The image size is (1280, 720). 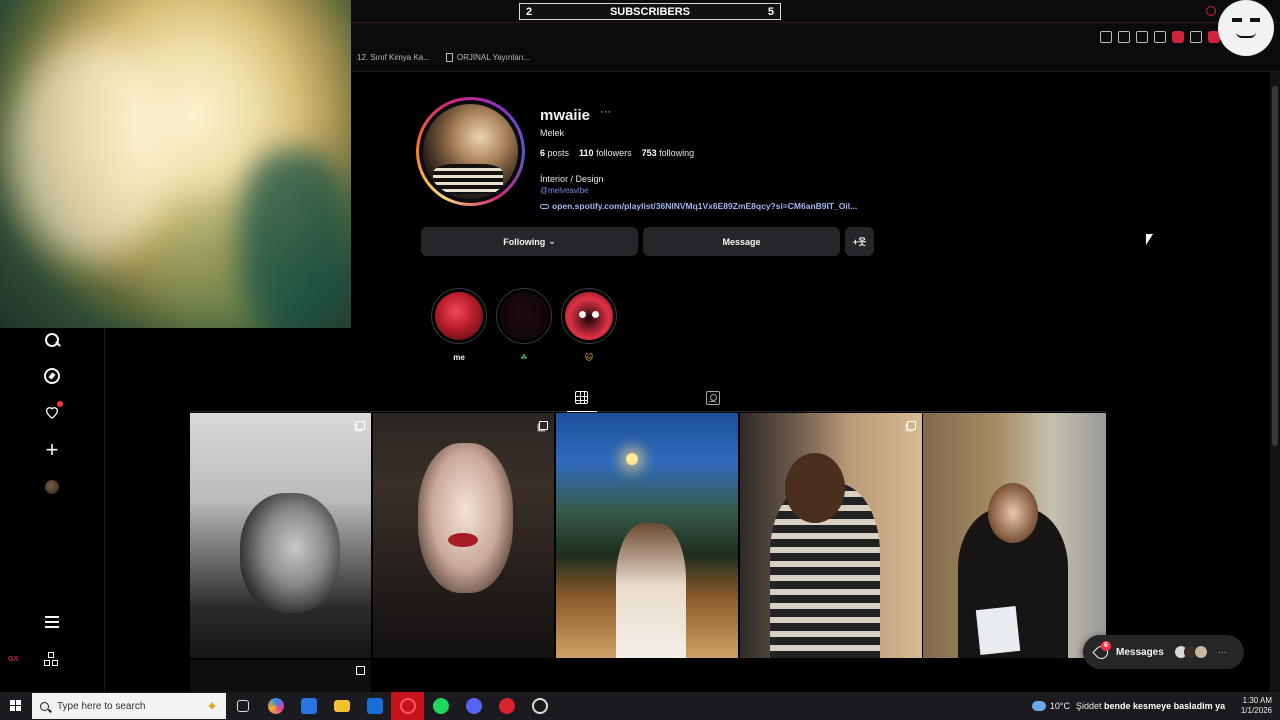 I want to click on link-icon, so click(x=544, y=206).